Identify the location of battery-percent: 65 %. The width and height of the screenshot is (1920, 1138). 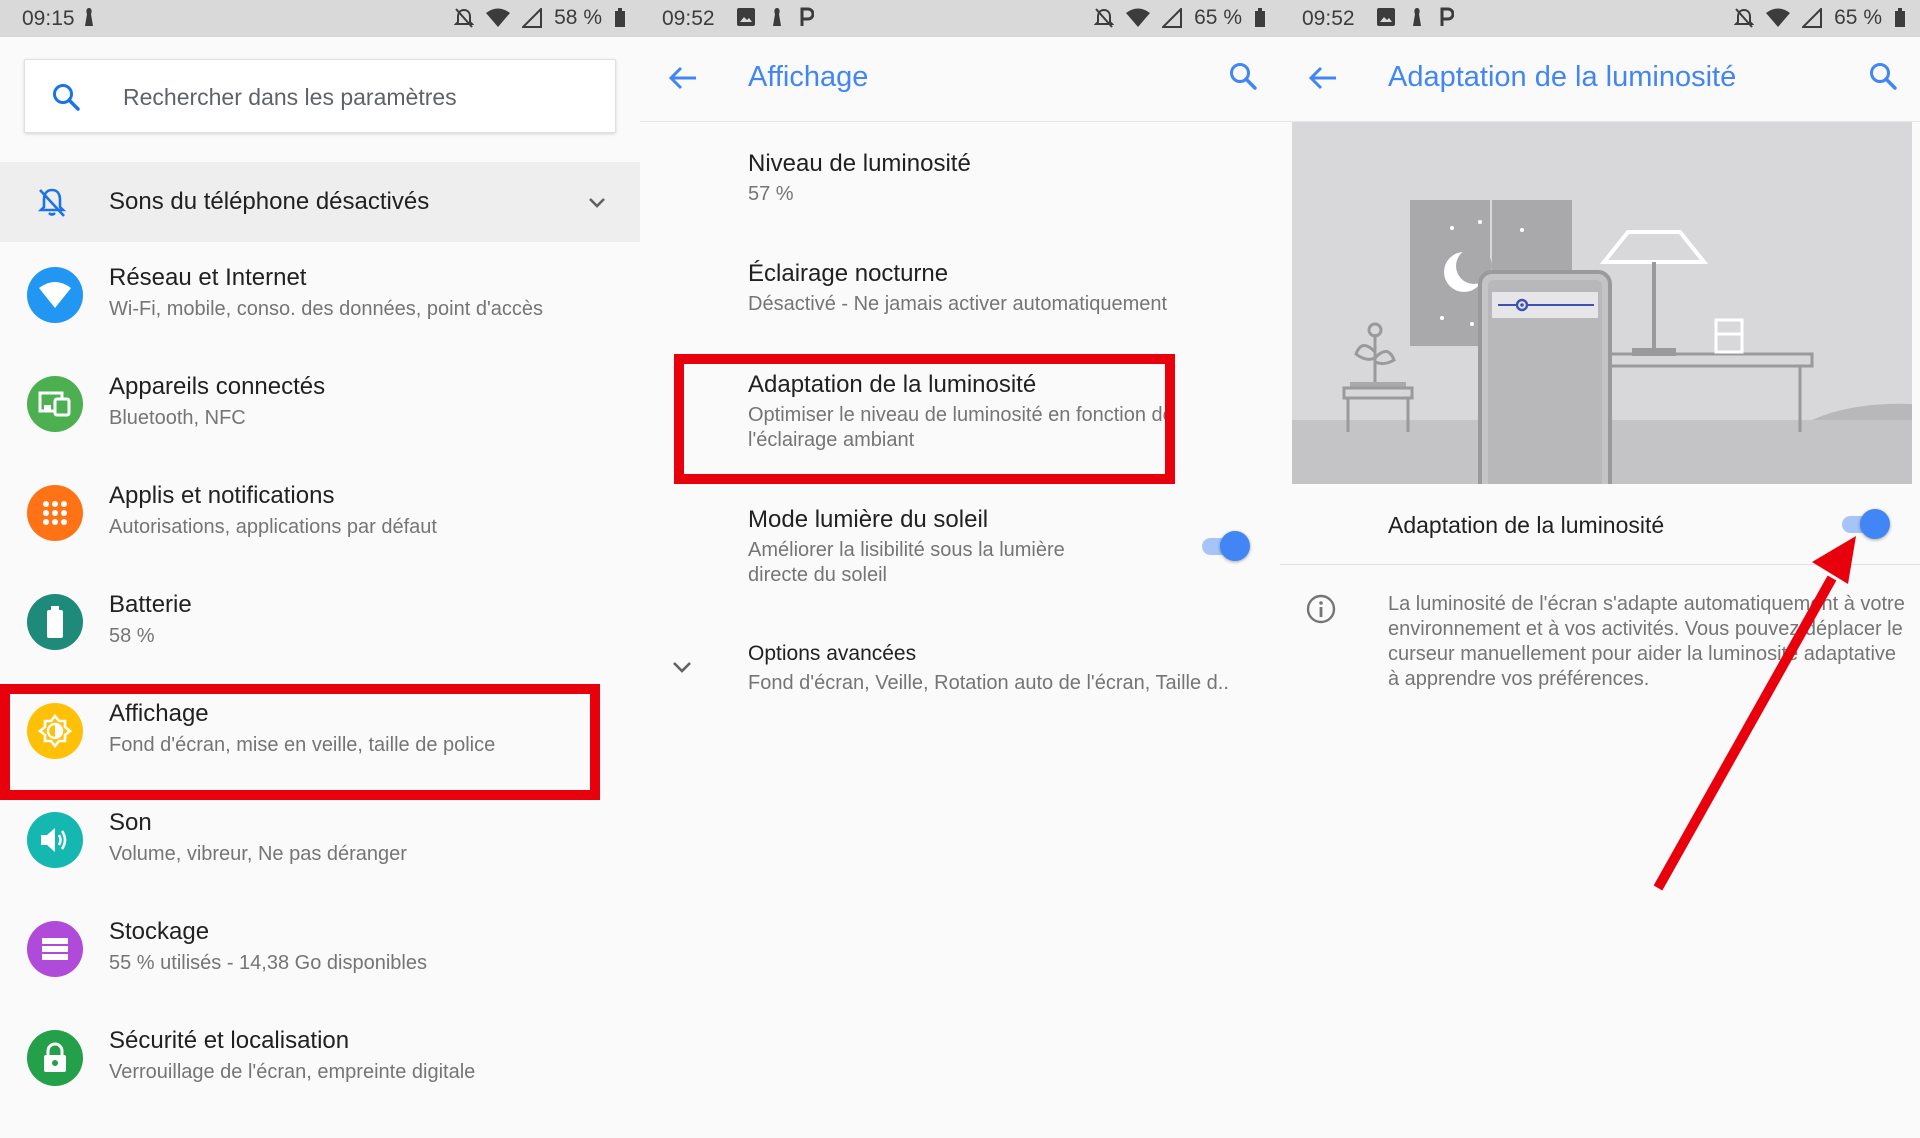
(1218, 17).